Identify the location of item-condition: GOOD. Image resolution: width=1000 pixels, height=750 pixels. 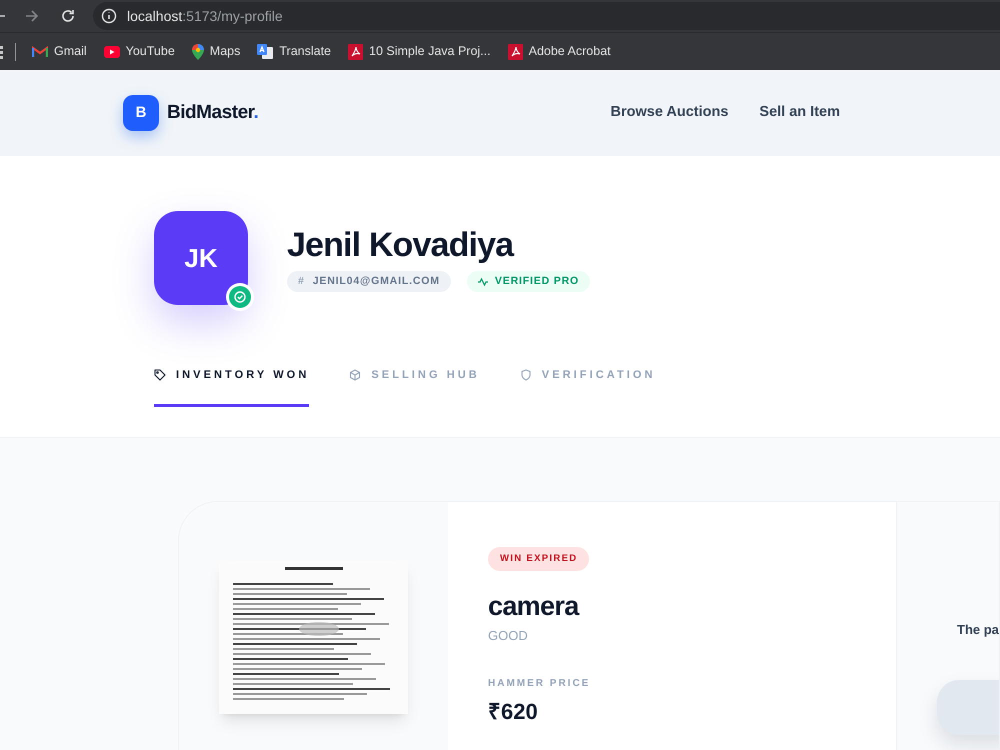
(508, 636).